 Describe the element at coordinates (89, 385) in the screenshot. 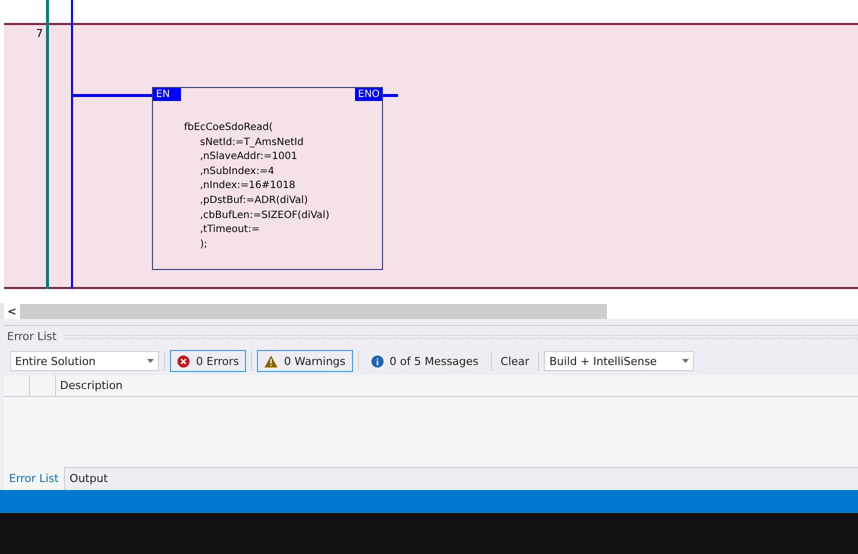

I see `column-title: Description` at that location.